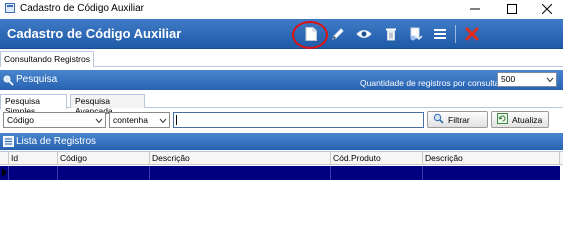  What do you see at coordinates (547, 8) in the screenshot?
I see `close-button` at bounding box center [547, 8].